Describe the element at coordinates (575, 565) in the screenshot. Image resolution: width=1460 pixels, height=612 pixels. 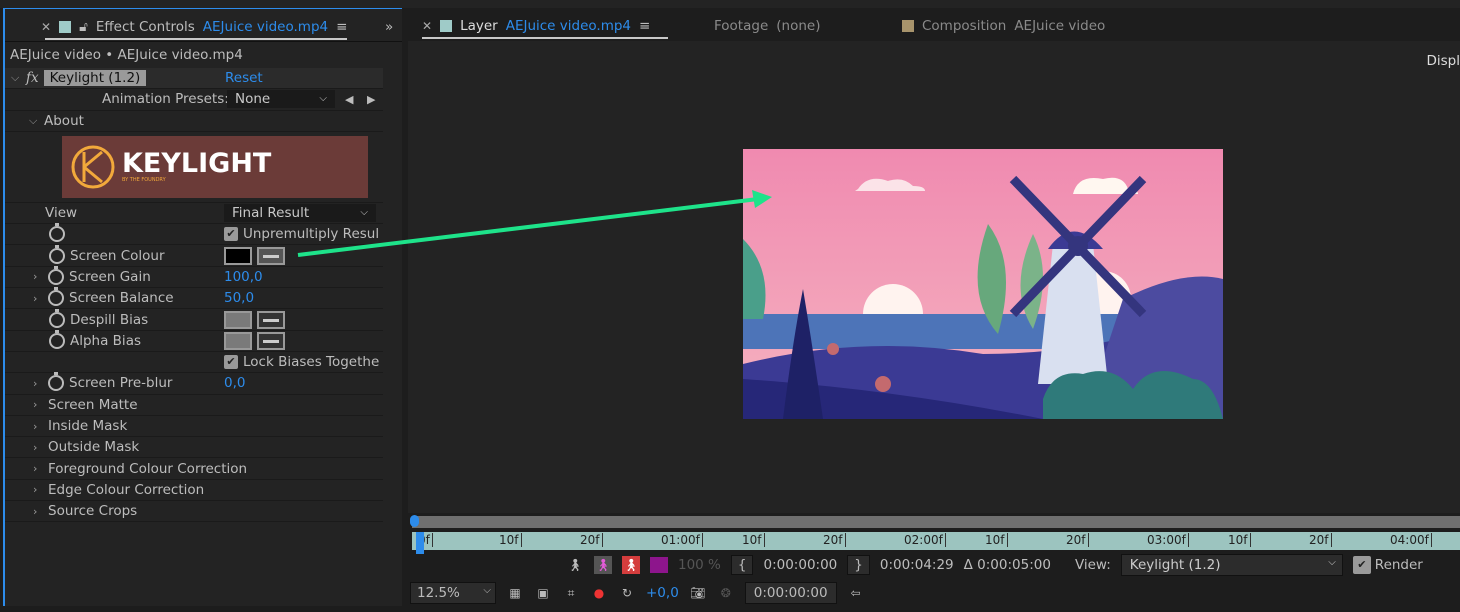
I see `walk-icon: 🚶︎` at that location.